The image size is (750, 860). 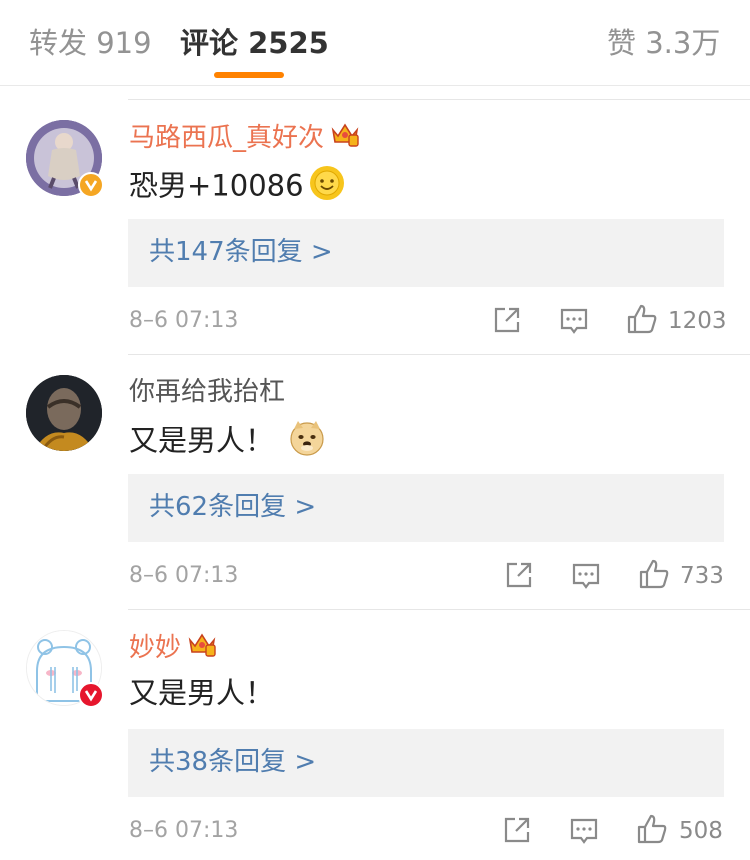 I want to click on comment-text: 恐男+10086, so click(x=237, y=187).